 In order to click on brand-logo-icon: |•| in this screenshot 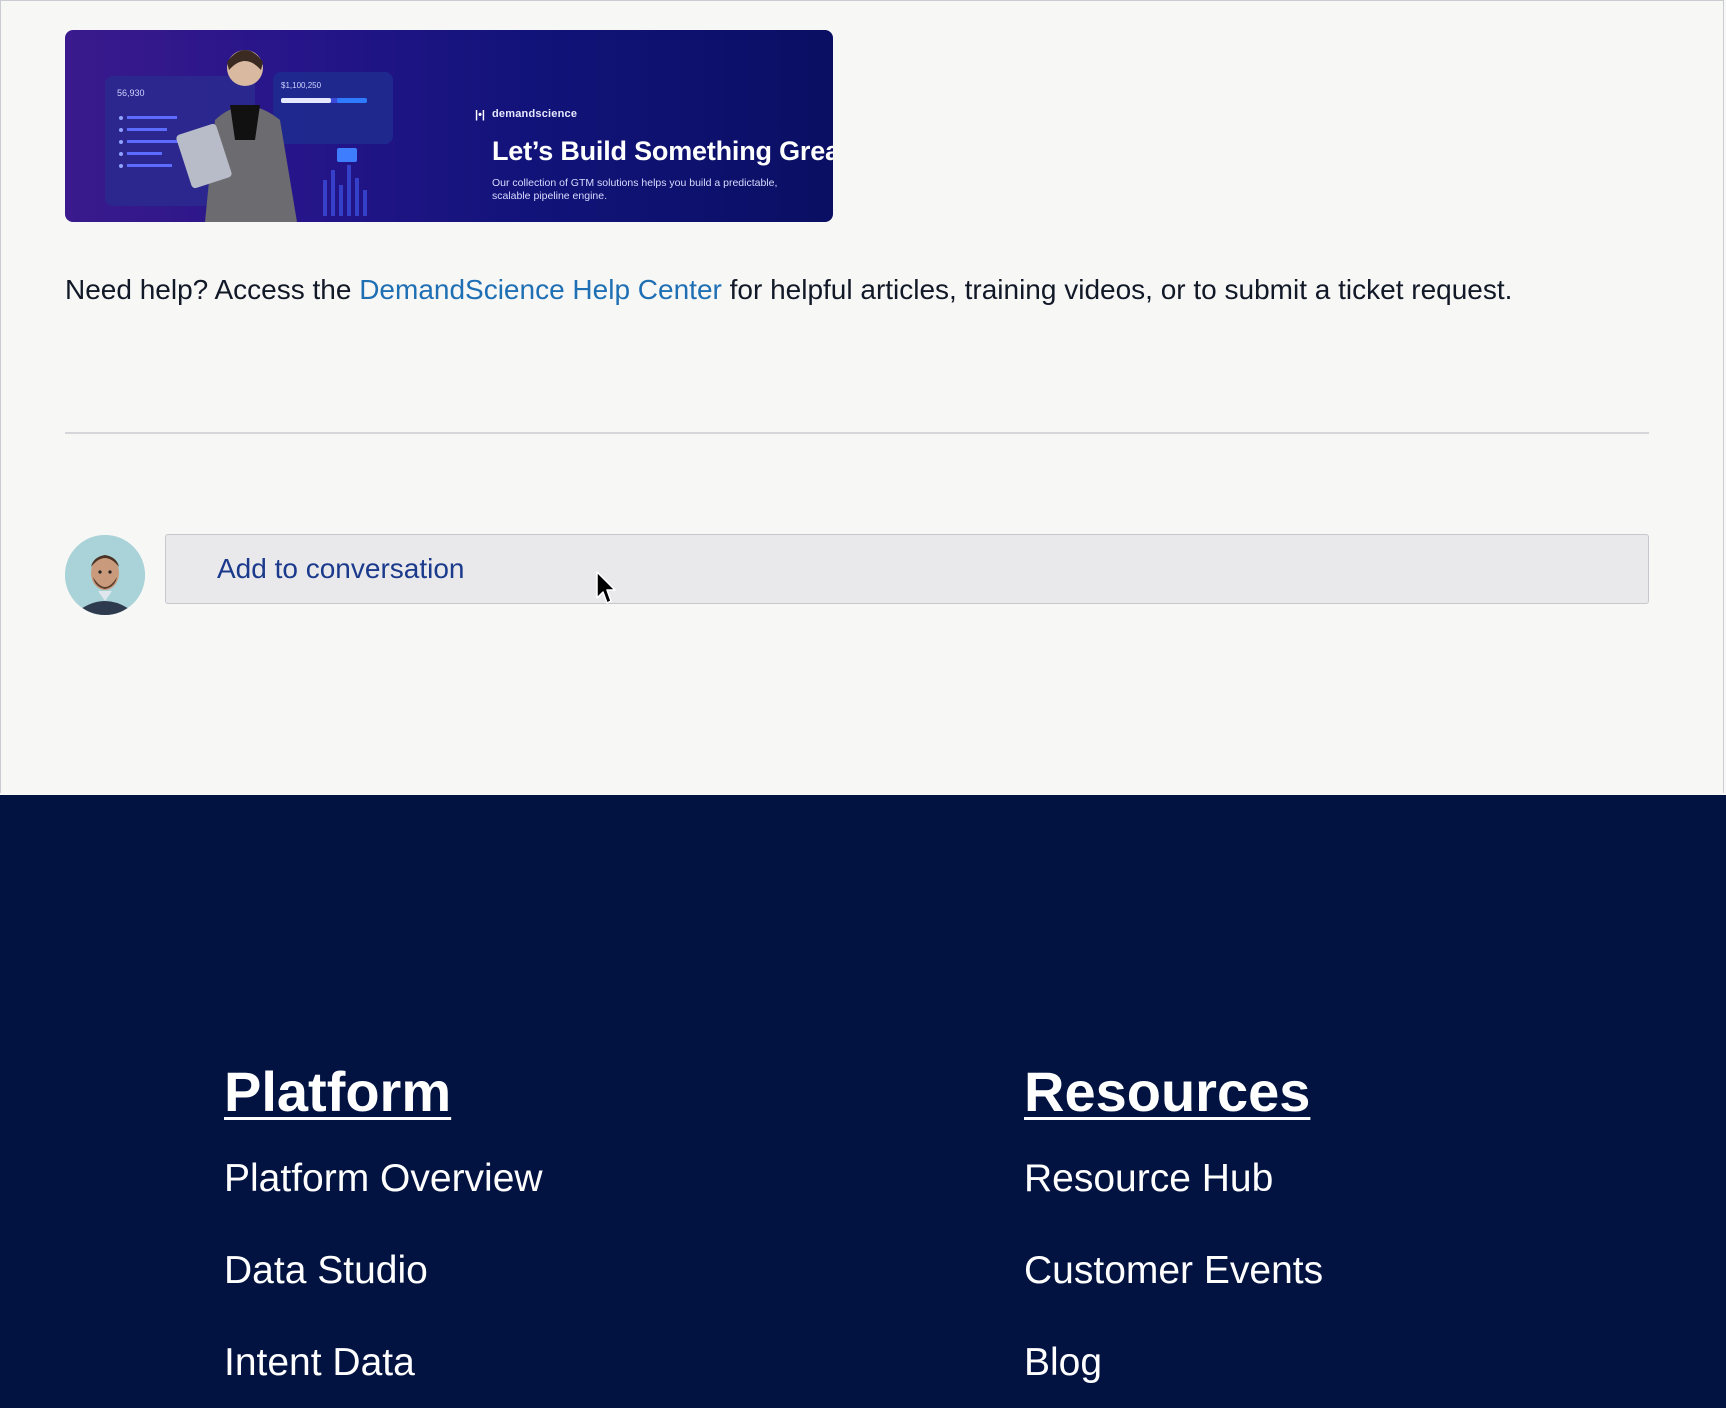, I will do `click(480, 115)`.